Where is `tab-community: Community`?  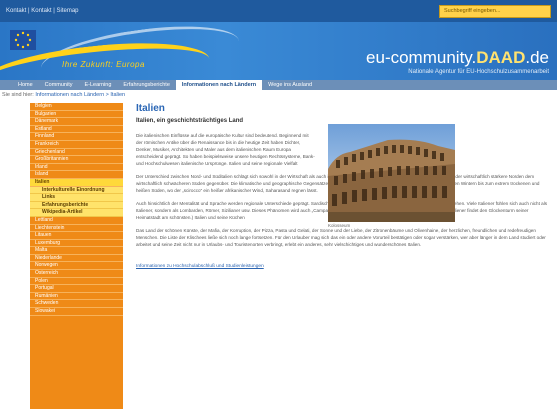 tab-community: Community is located at coordinates (59, 85).